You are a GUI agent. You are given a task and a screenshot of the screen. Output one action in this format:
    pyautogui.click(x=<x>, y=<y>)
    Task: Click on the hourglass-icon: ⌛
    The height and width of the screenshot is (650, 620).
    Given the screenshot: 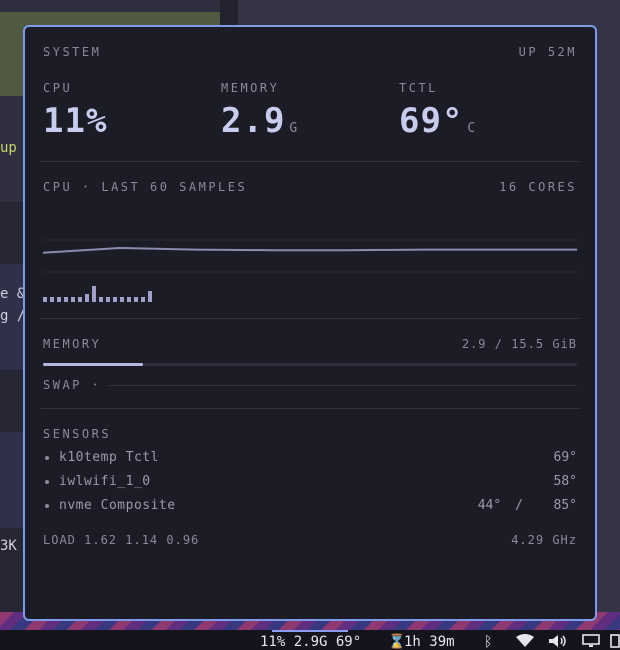 What is the action you would take?
    pyautogui.click(x=397, y=642)
    